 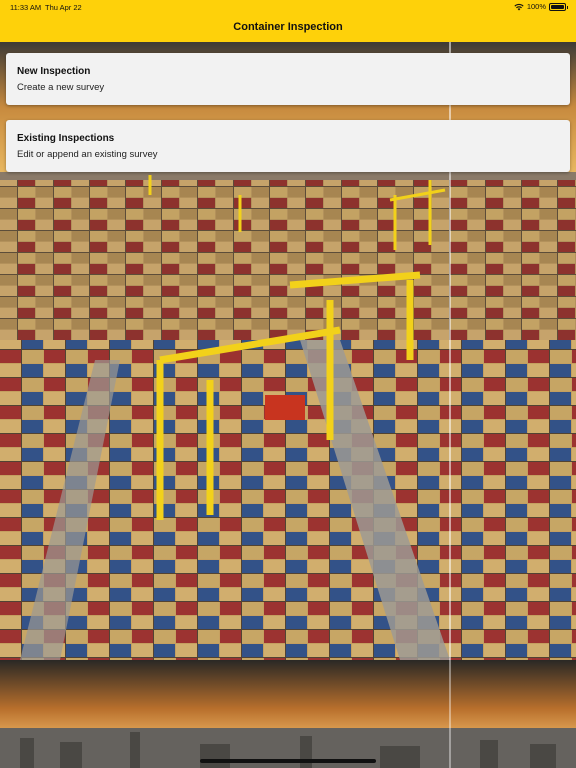 What do you see at coordinates (66, 138) in the screenshot?
I see `card-title: Existing Inspections` at bounding box center [66, 138].